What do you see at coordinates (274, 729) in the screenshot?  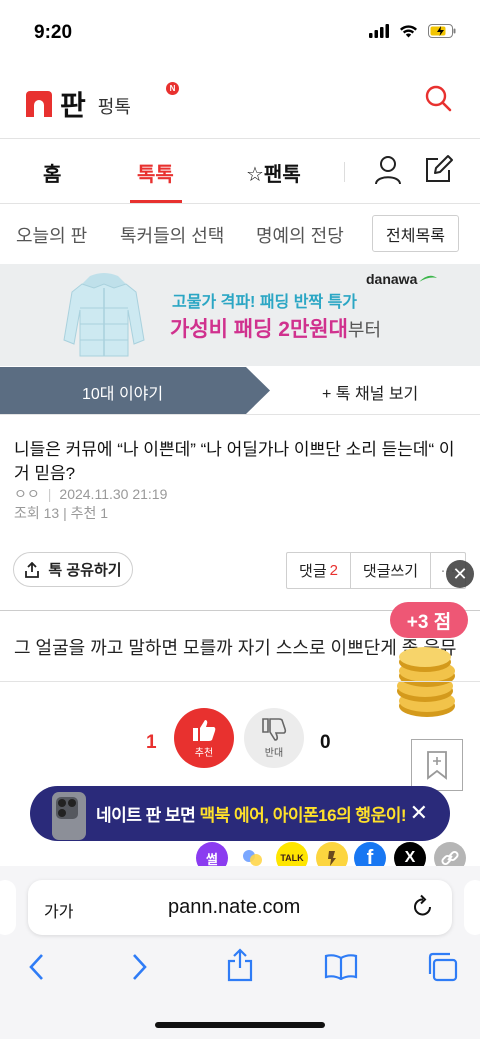 I see `thumbs-down-icon` at bounding box center [274, 729].